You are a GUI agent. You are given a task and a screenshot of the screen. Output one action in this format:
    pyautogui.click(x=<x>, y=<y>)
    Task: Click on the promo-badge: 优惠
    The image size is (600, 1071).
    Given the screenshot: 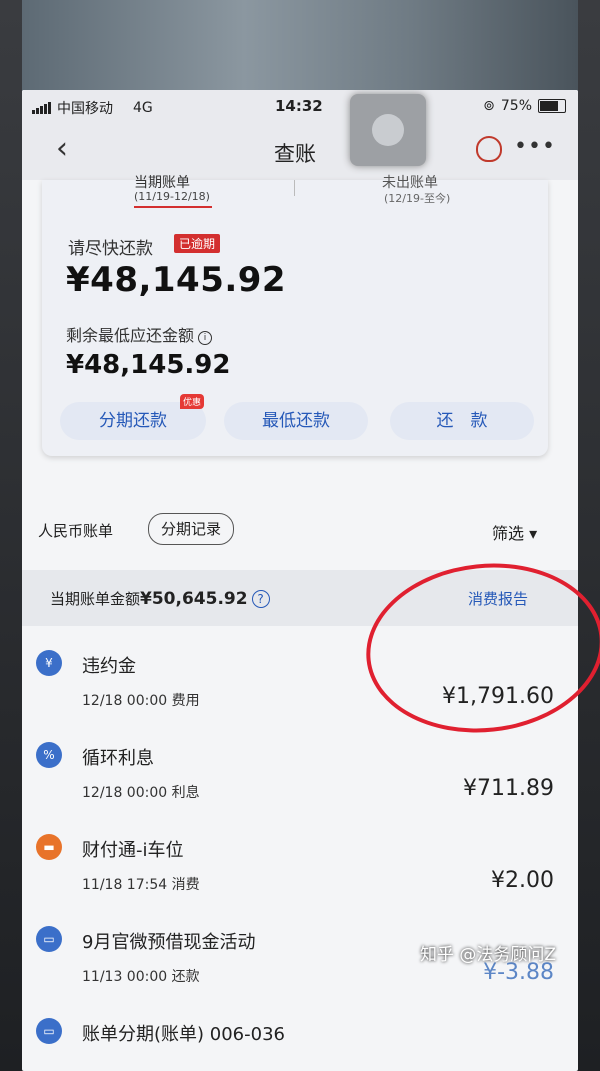 What is the action you would take?
    pyautogui.click(x=192, y=401)
    